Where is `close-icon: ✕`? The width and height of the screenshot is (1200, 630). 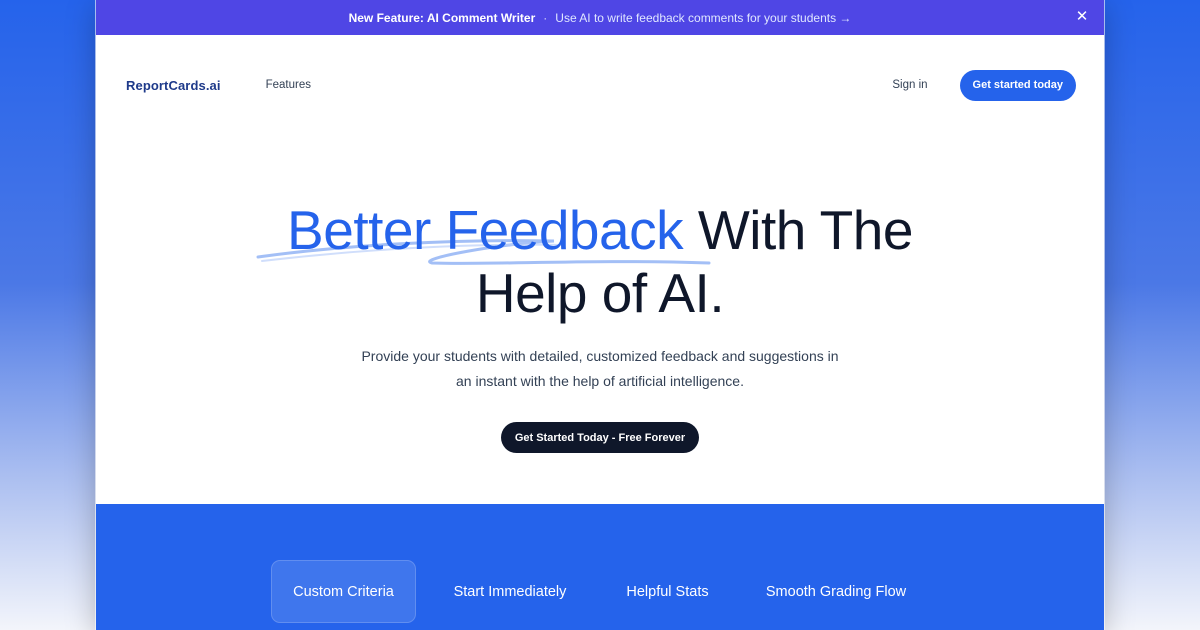
close-icon: ✕ is located at coordinates (1082, 17).